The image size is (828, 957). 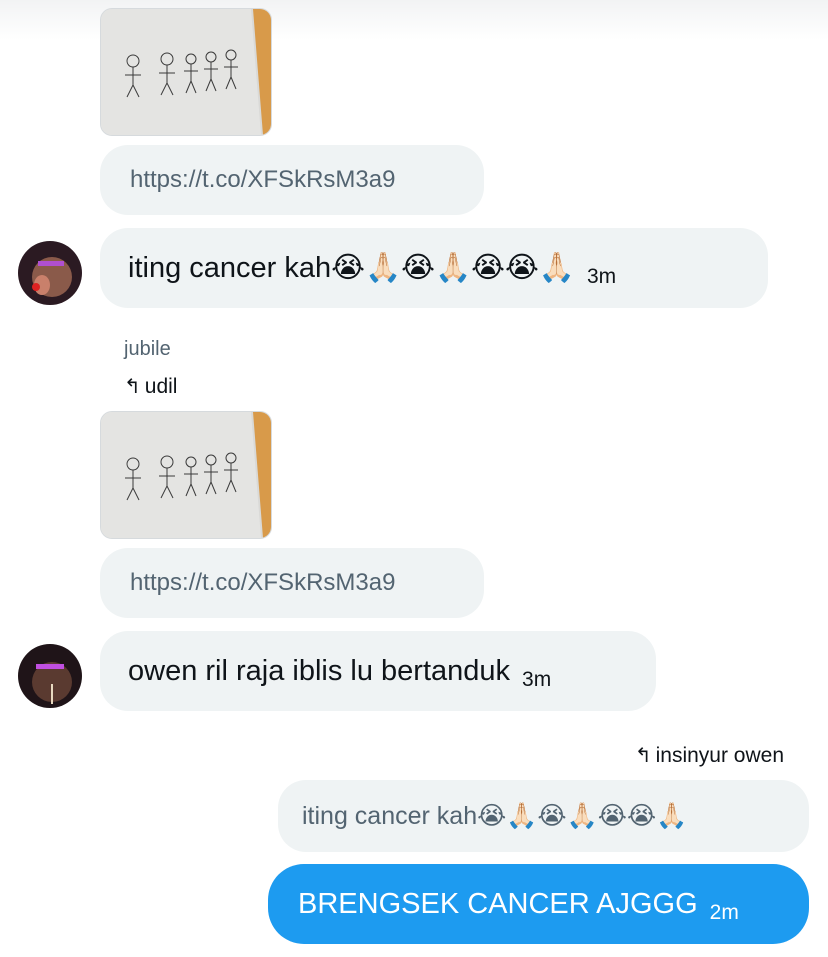 I want to click on quoted-text: iting cancer kah😭🙏🏻😭🙏🏻😭😭🙏🏻, so click(x=495, y=816).